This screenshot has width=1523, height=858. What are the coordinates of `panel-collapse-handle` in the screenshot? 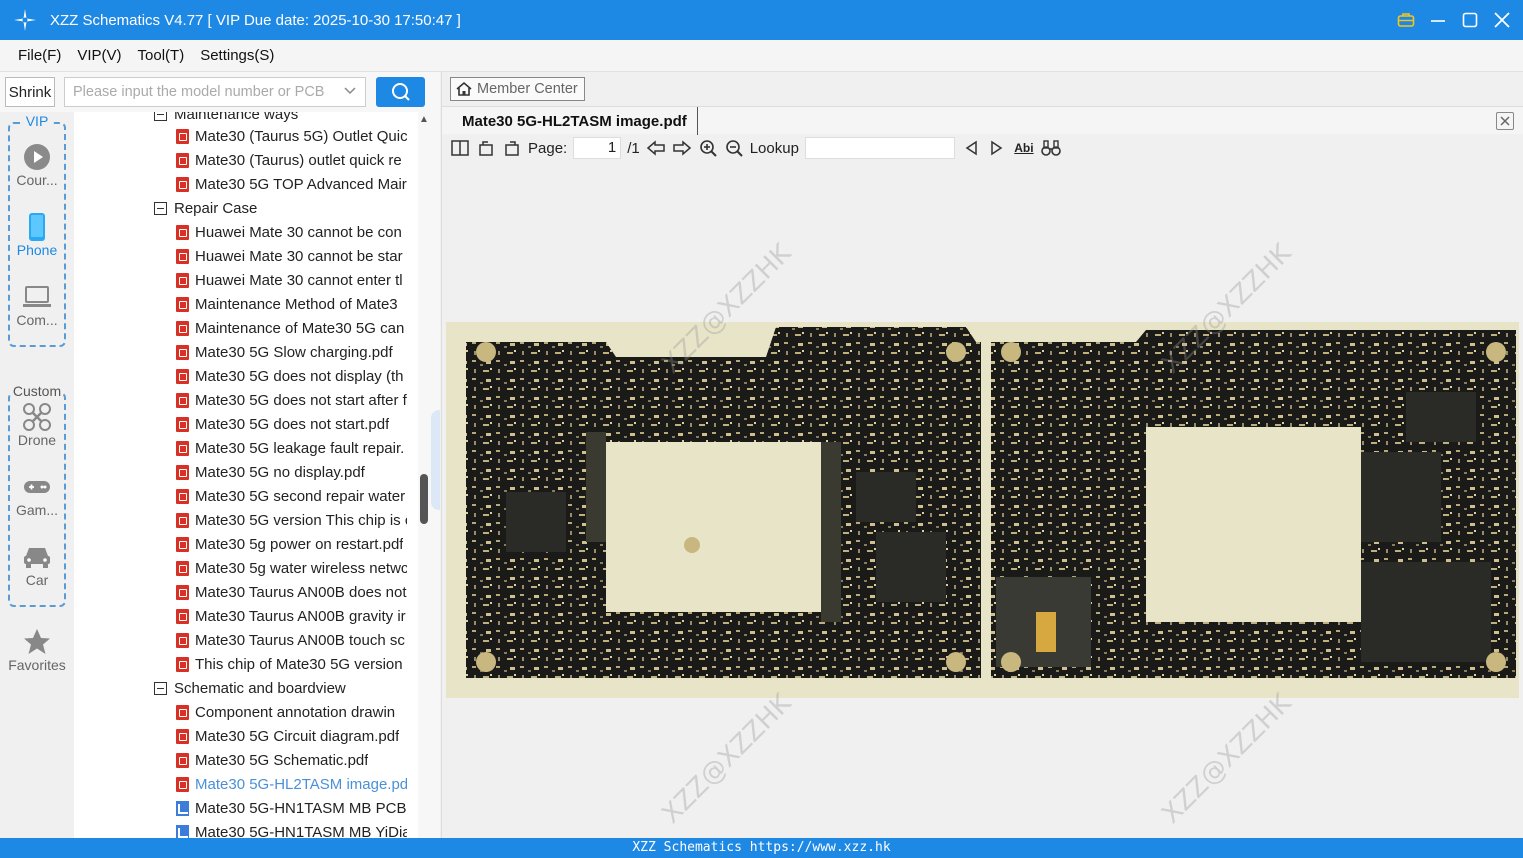 It's located at (435, 460).